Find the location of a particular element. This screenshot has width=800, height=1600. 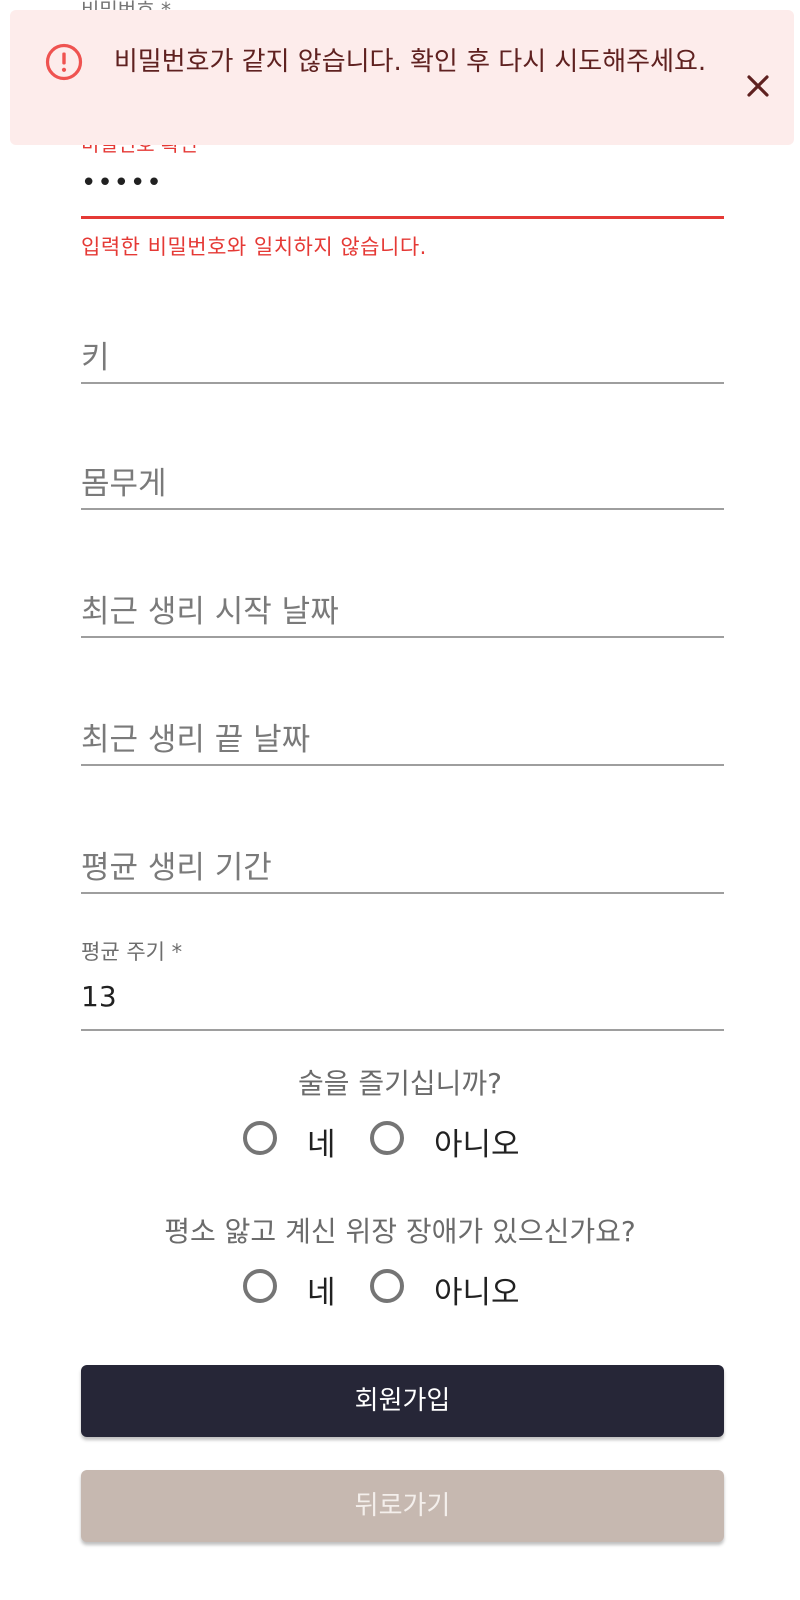

weight-underline is located at coordinates (402, 509).